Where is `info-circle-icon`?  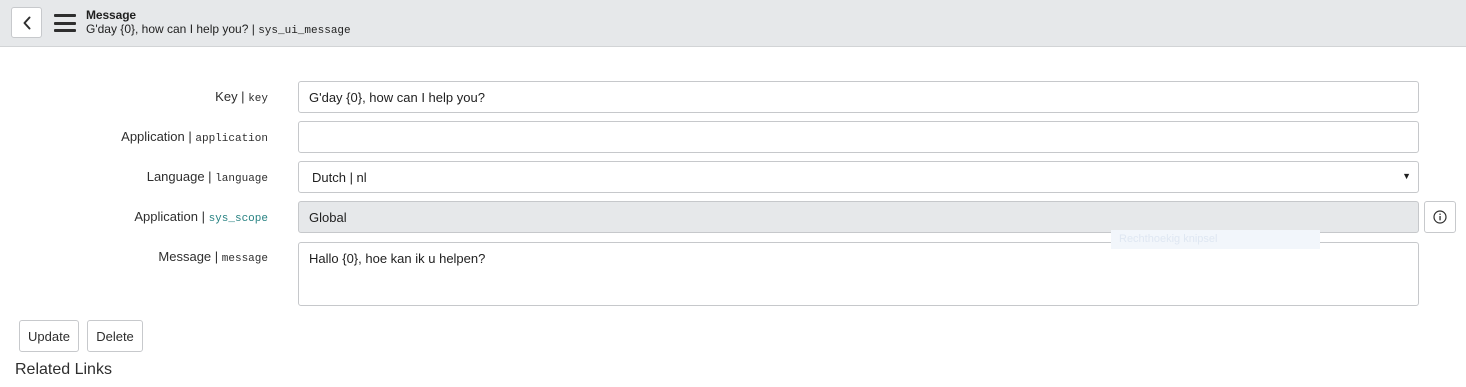 info-circle-icon is located at coordinates (1440, 217).